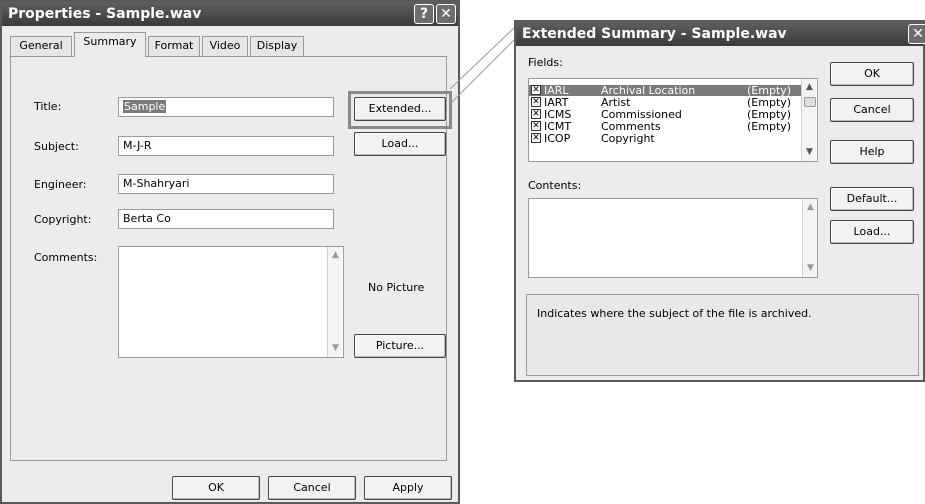  Describe the element at coordinates (654, 34) in the screenshot. I see `extended-title: Extended Summary - Sample.wav` at that location.